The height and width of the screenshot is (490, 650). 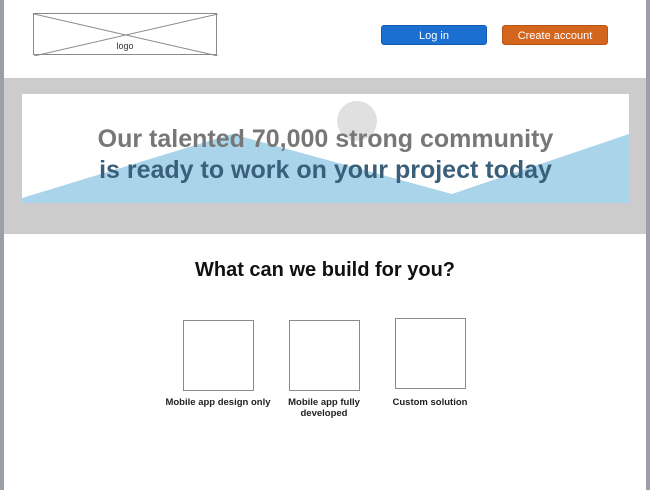 I want to click on logo-placeholder: logo, so click(x=125, y=34).